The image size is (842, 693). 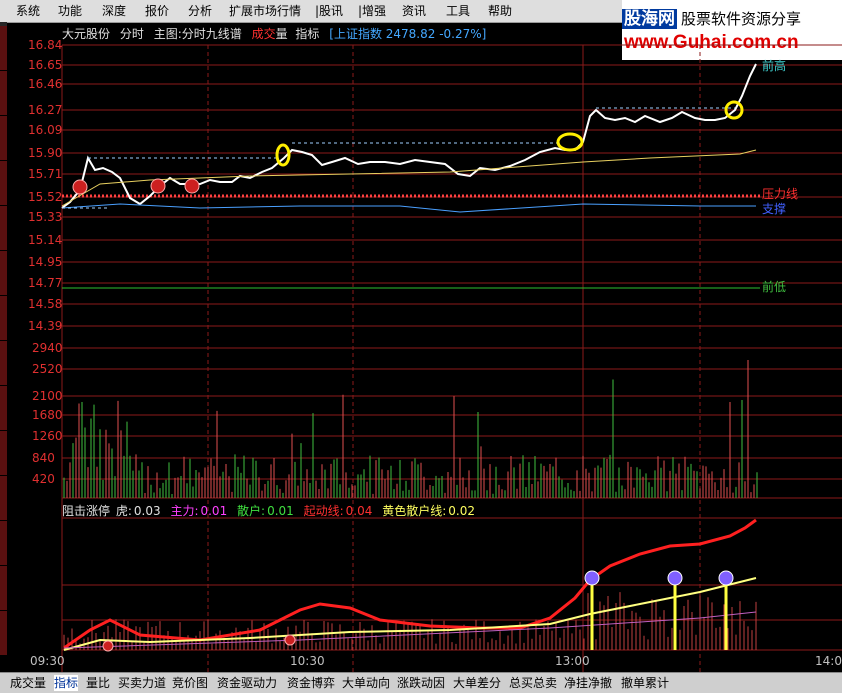 What do you see at coordinates (123, 511) in the screenshot?
I see `tiger-label: 虎:` at bounding box center [123, 511].